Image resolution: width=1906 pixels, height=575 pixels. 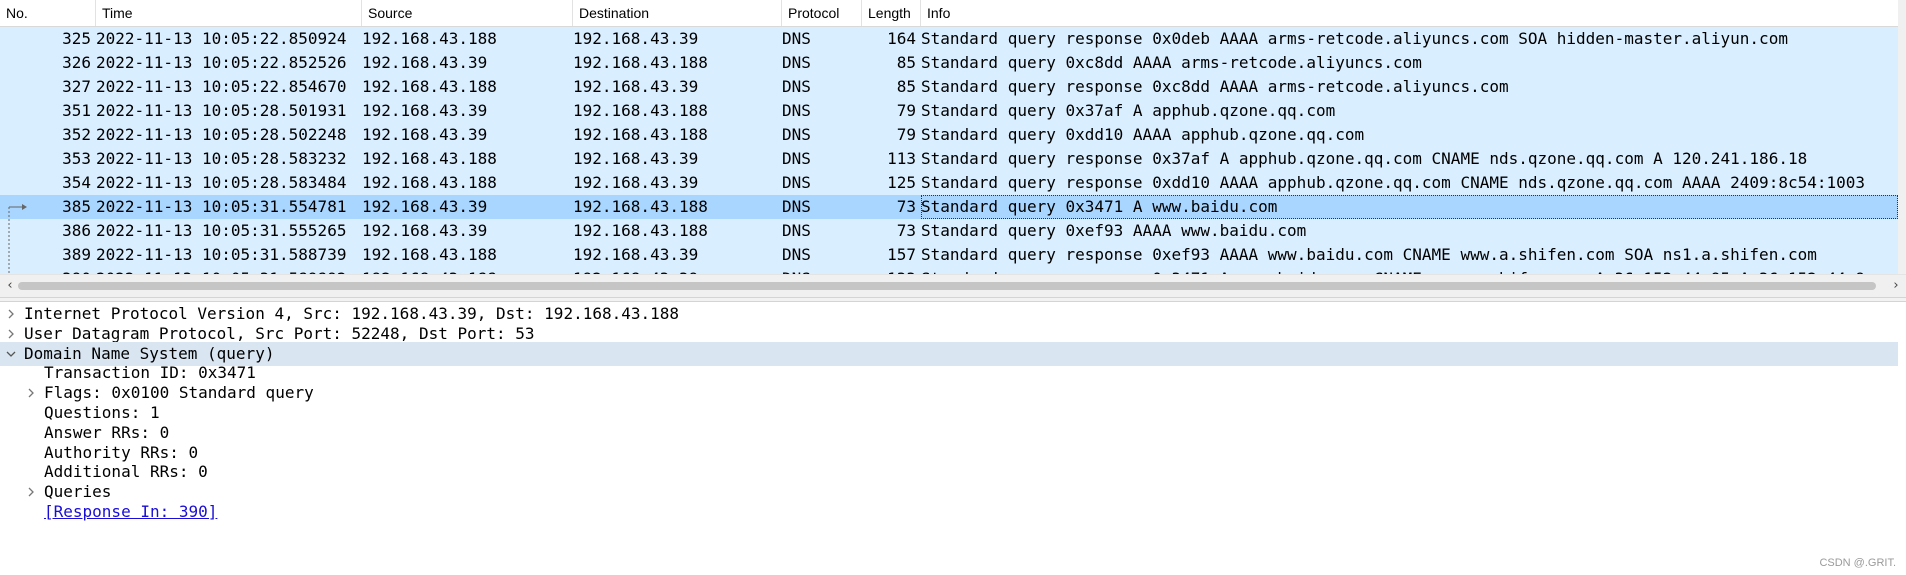 I want to click on column-header-length: Length, so click(x=891, y=13).